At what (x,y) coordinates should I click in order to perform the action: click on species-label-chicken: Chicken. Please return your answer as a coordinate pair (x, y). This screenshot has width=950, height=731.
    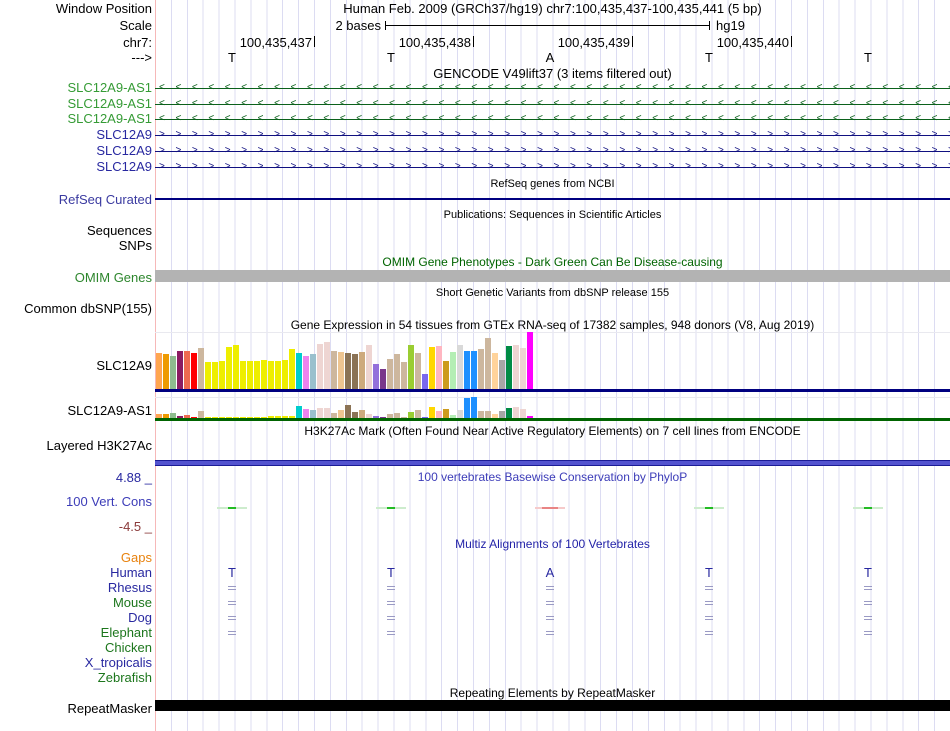
    Looking at the image, I should click on (76, 647).